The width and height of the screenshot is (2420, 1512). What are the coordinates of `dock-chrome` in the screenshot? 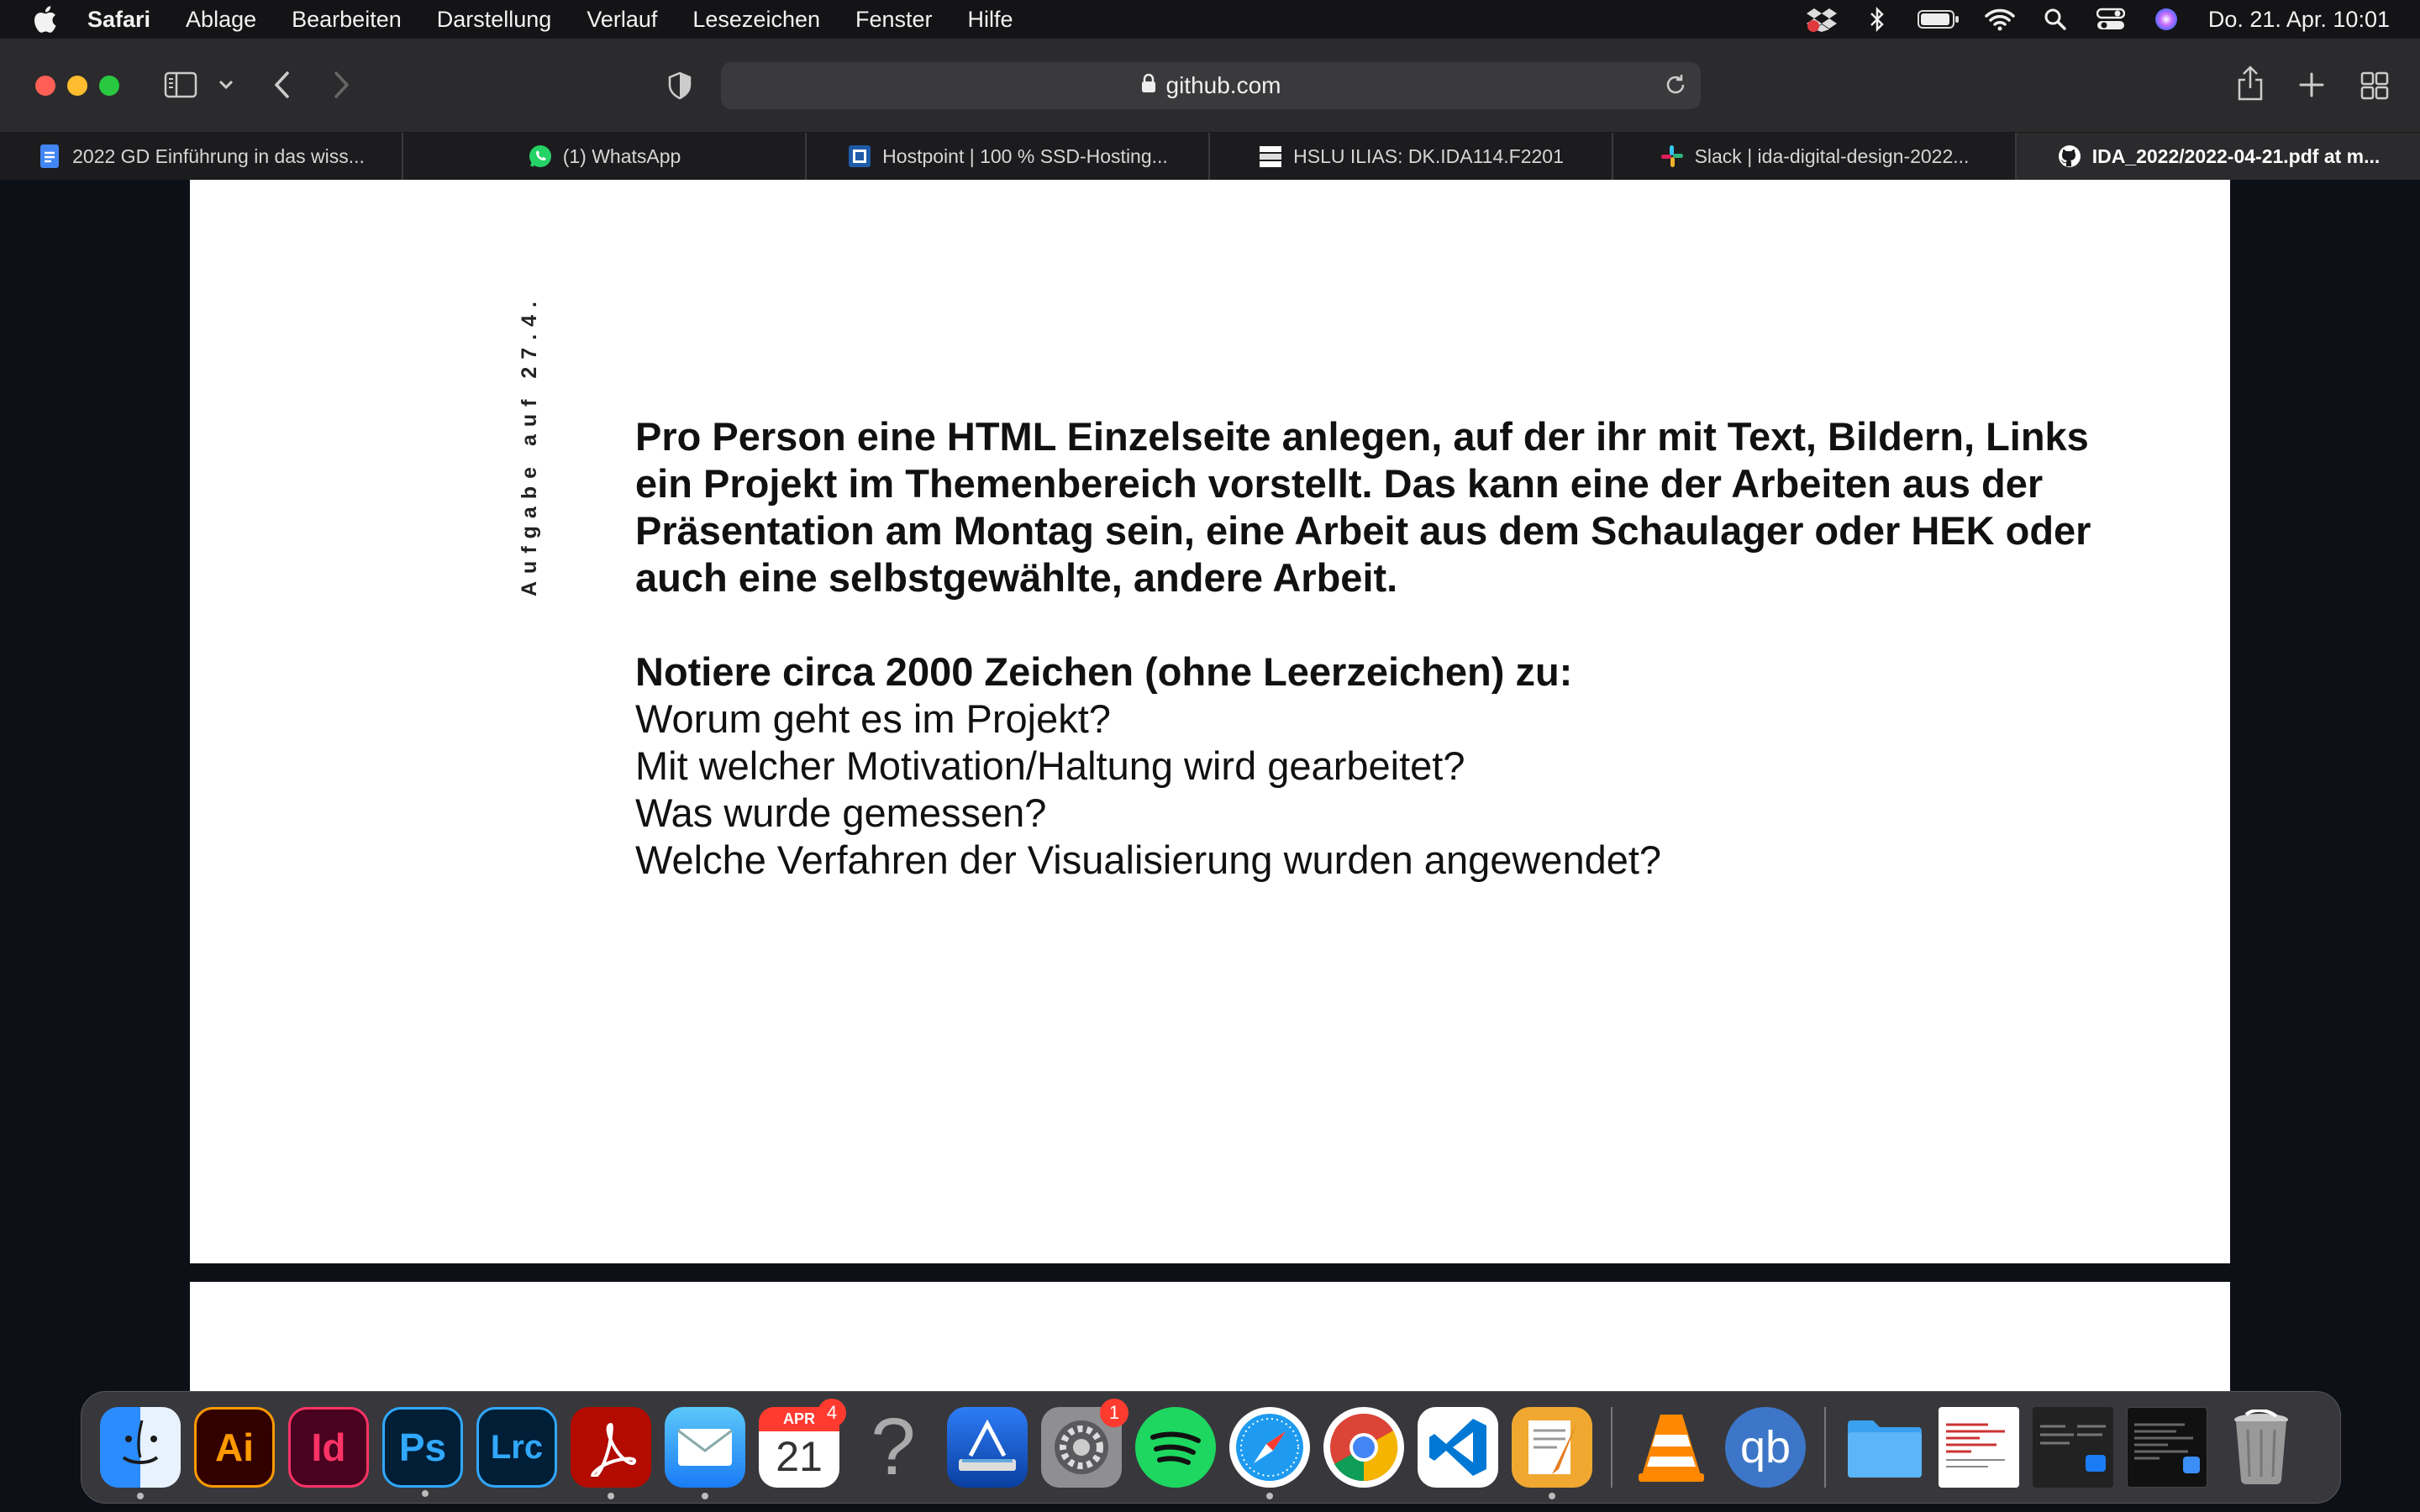 It's located at (1363, 1447).